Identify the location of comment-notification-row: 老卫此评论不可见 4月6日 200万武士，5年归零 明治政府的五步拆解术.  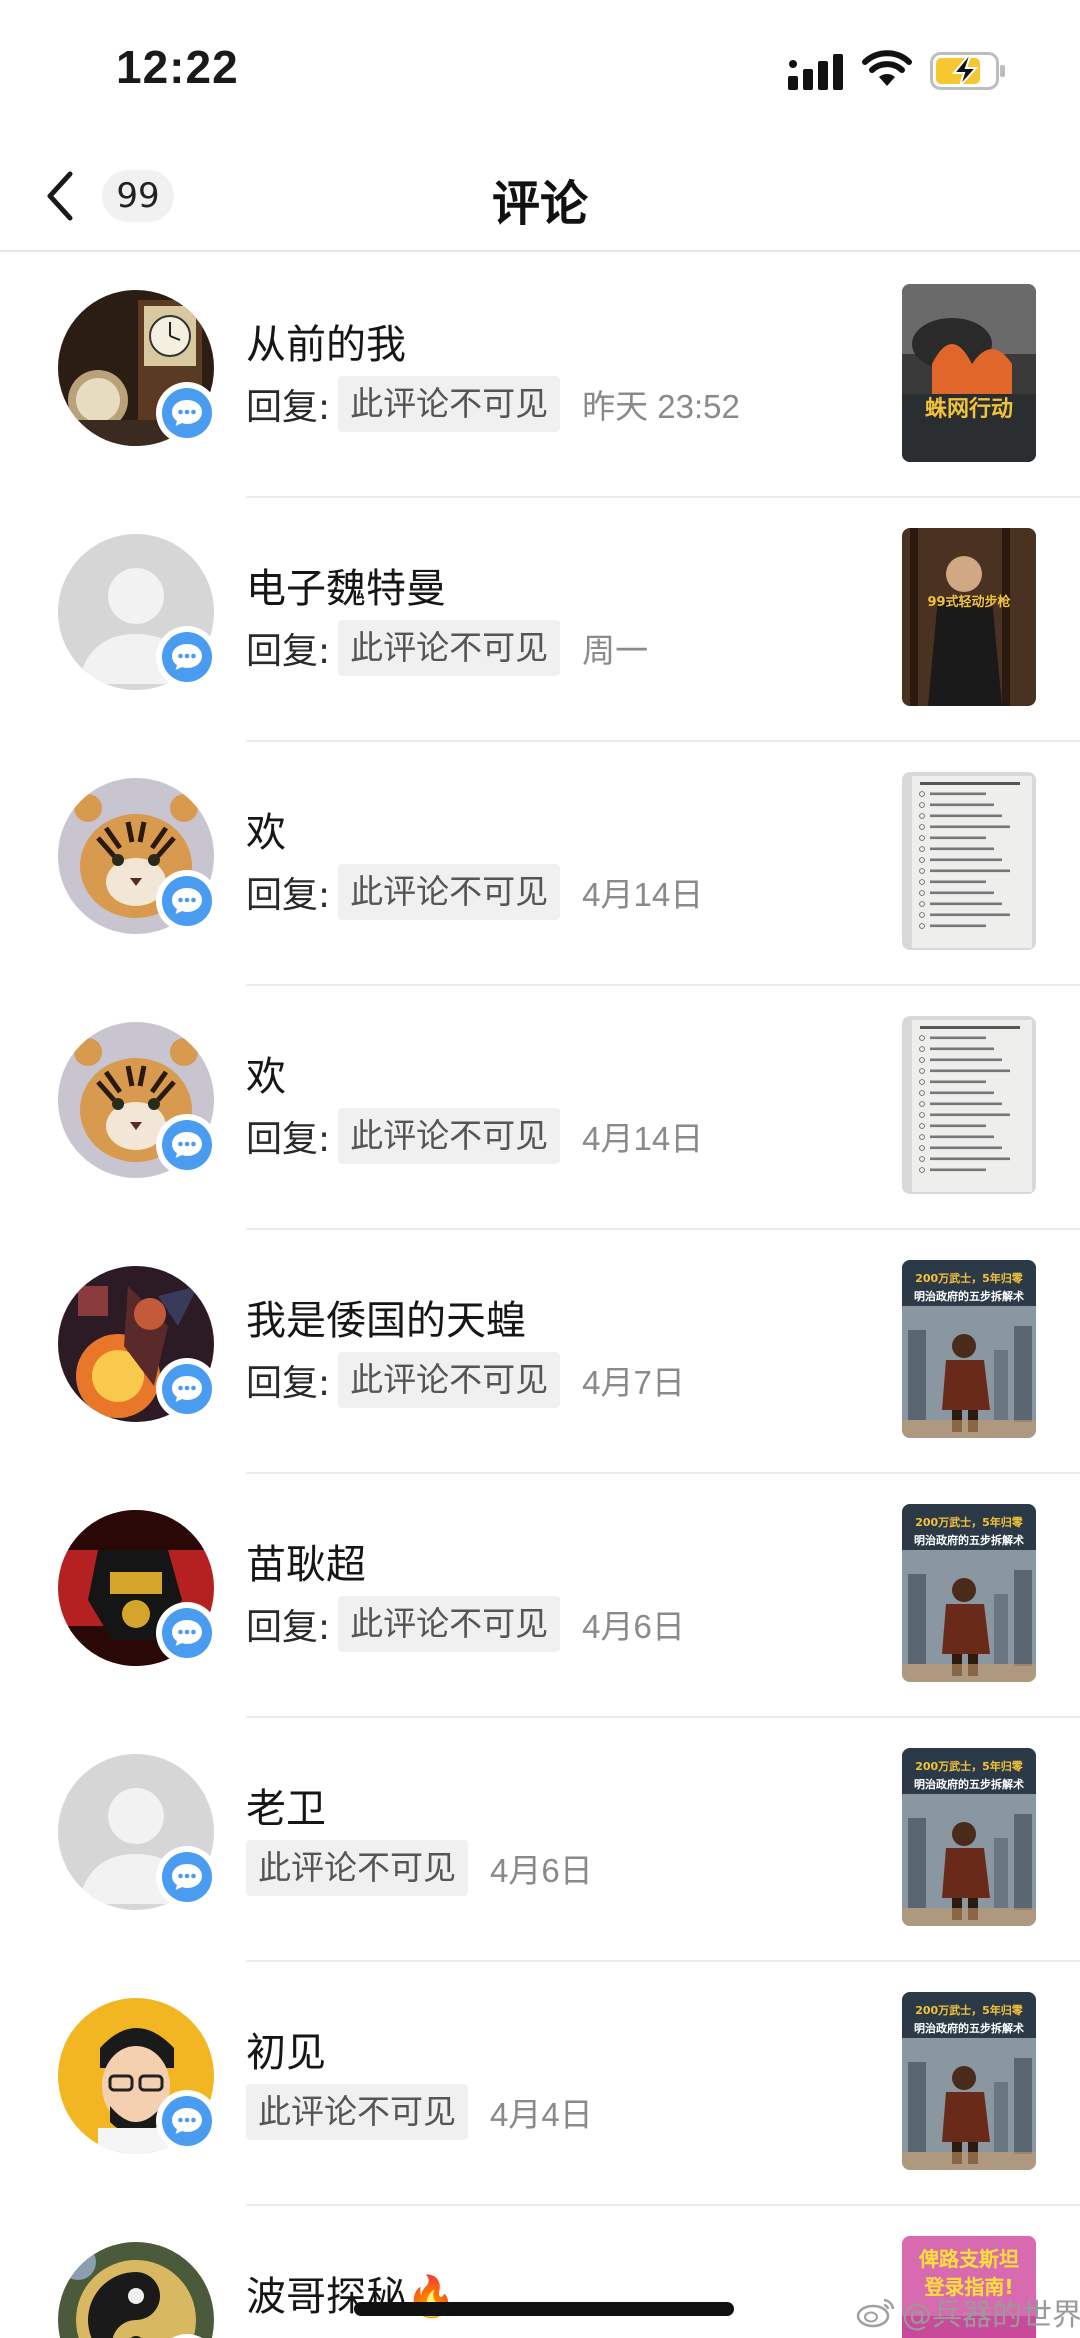
(540, 1840).